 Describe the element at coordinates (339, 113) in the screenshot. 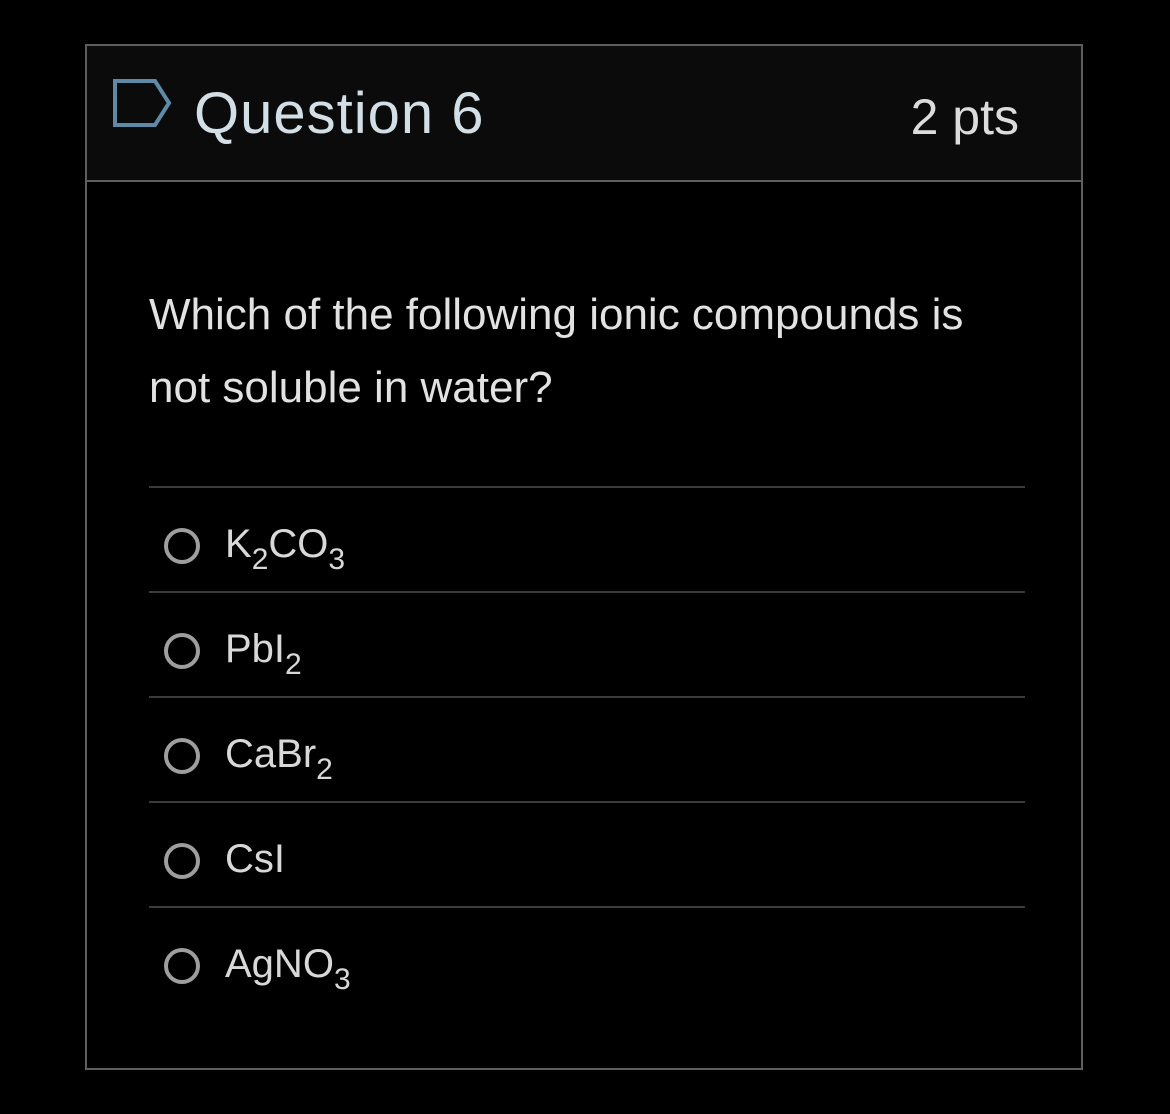

I see `question-title: Question 6` at that location.